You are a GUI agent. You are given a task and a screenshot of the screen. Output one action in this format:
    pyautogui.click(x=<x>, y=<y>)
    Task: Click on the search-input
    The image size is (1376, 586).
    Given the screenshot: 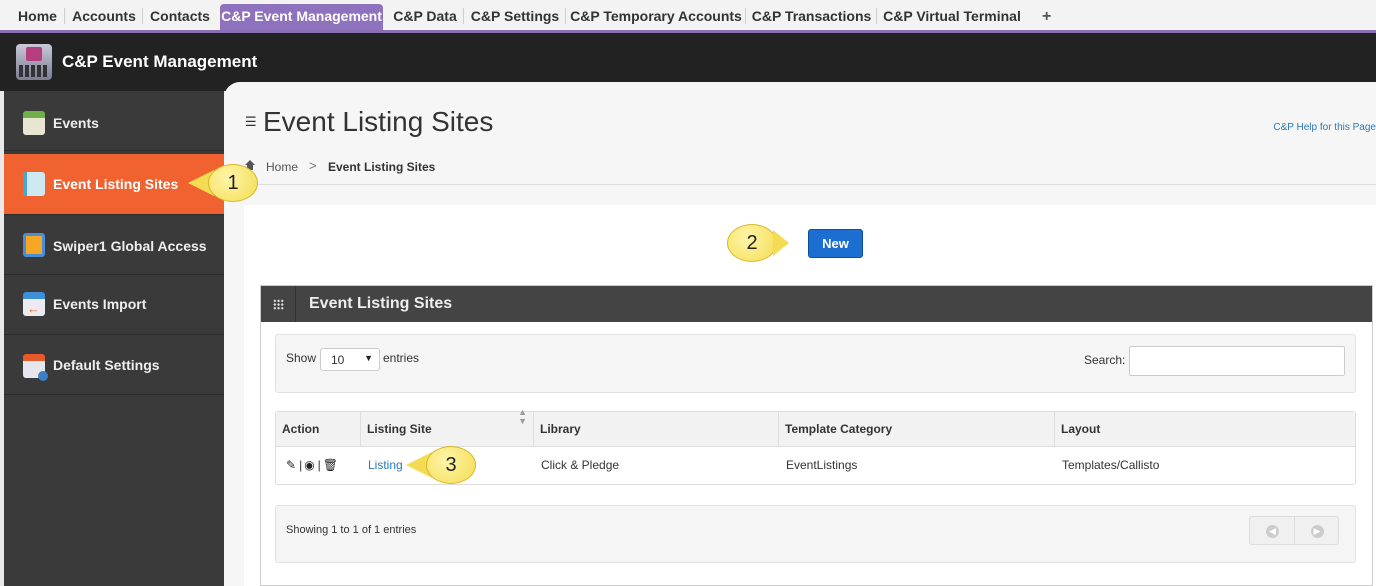 What is the action you would take?
    pyautogui.click(x=1237, y=361)
    